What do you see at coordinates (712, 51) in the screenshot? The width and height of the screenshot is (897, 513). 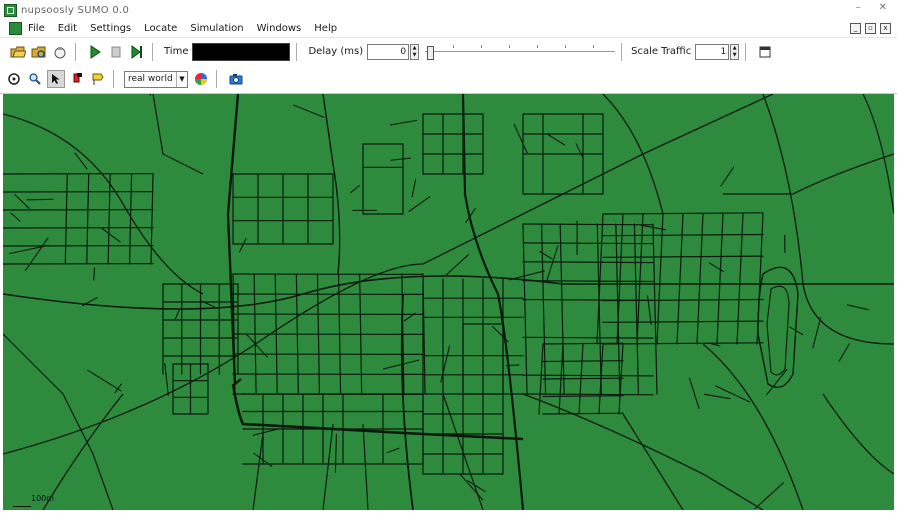 I see `scale-traffic-input: 1` at bounding box center [712, 51].